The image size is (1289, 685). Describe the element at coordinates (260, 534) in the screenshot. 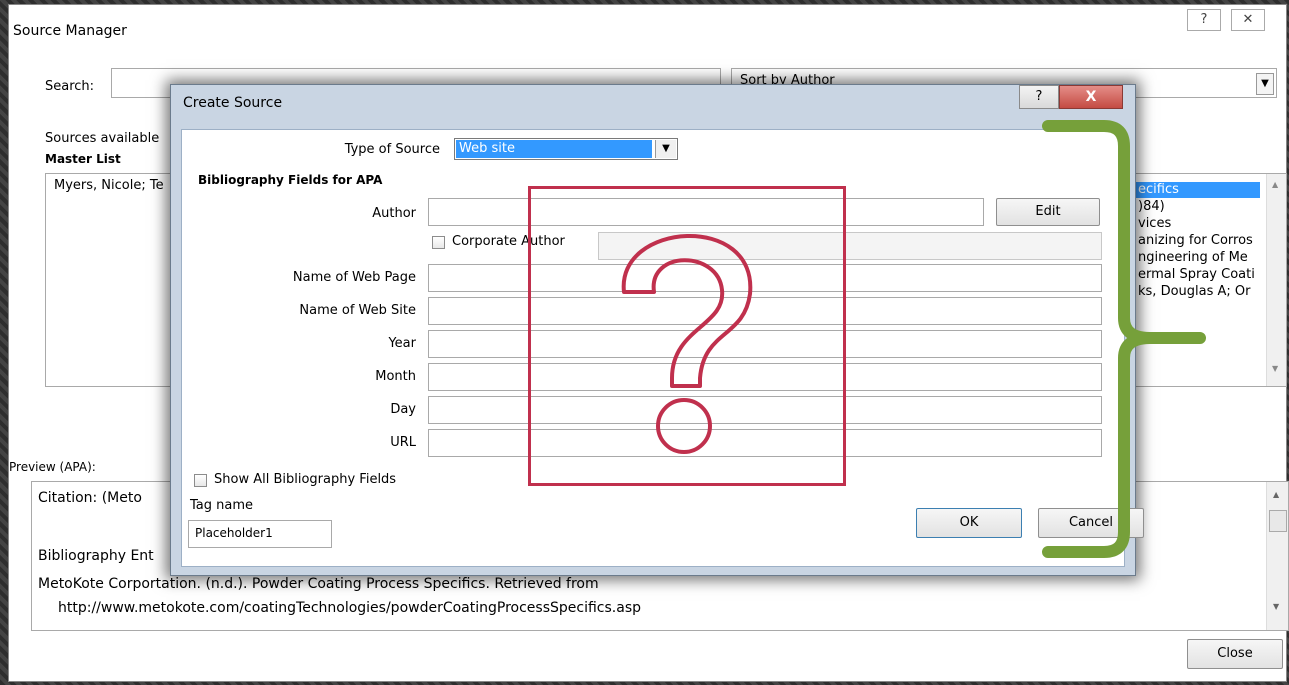

I see `tag-name-field: Placeholder1` at that location.